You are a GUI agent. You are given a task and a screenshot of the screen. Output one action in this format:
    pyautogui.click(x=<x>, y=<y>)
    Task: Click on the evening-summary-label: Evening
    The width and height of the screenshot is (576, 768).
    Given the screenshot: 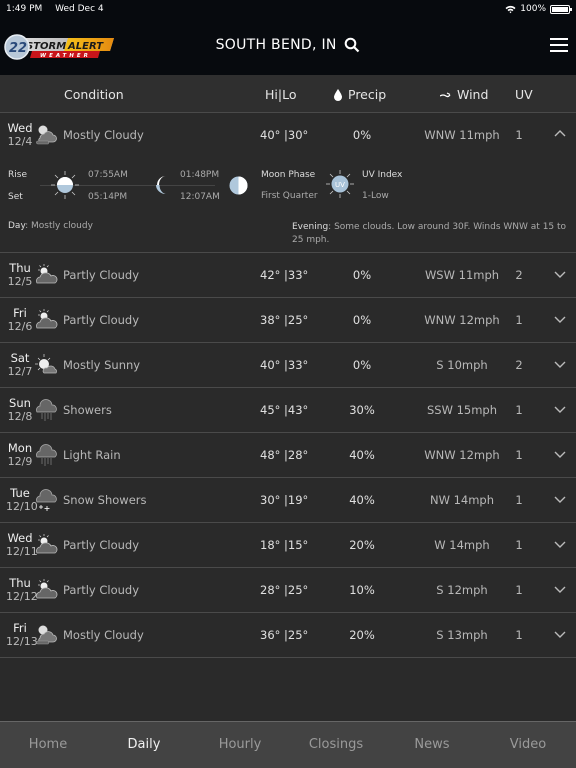 What is the action you would take?
    pyautogui.click(x=310, y=227)
    